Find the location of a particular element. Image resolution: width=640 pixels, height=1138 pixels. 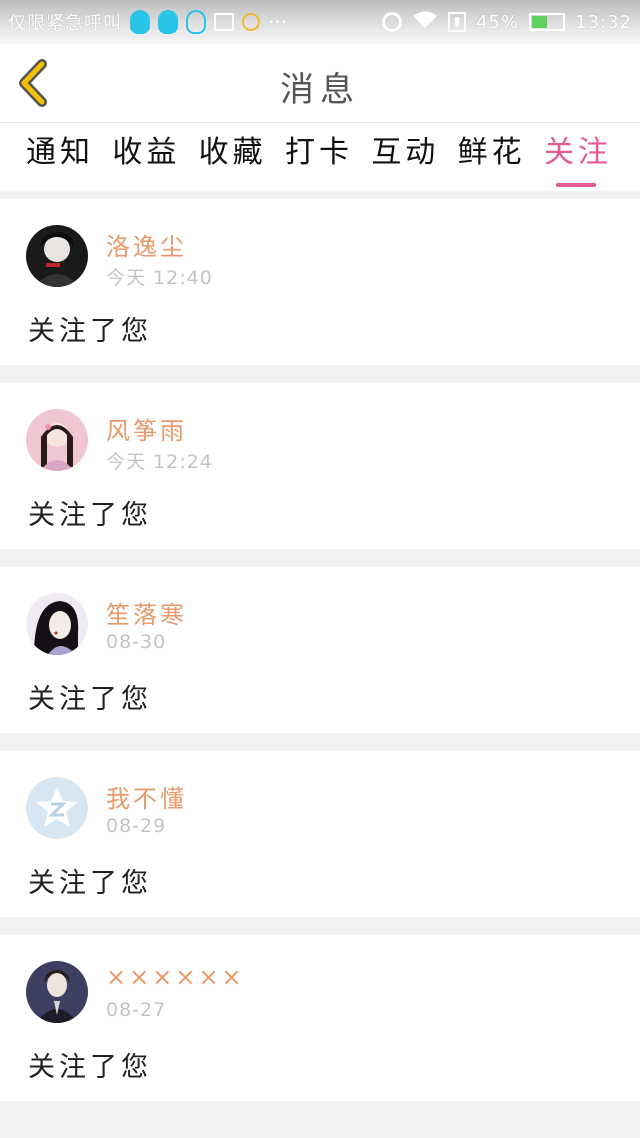

page-title: 消息 is located at coordinates (320, 90).